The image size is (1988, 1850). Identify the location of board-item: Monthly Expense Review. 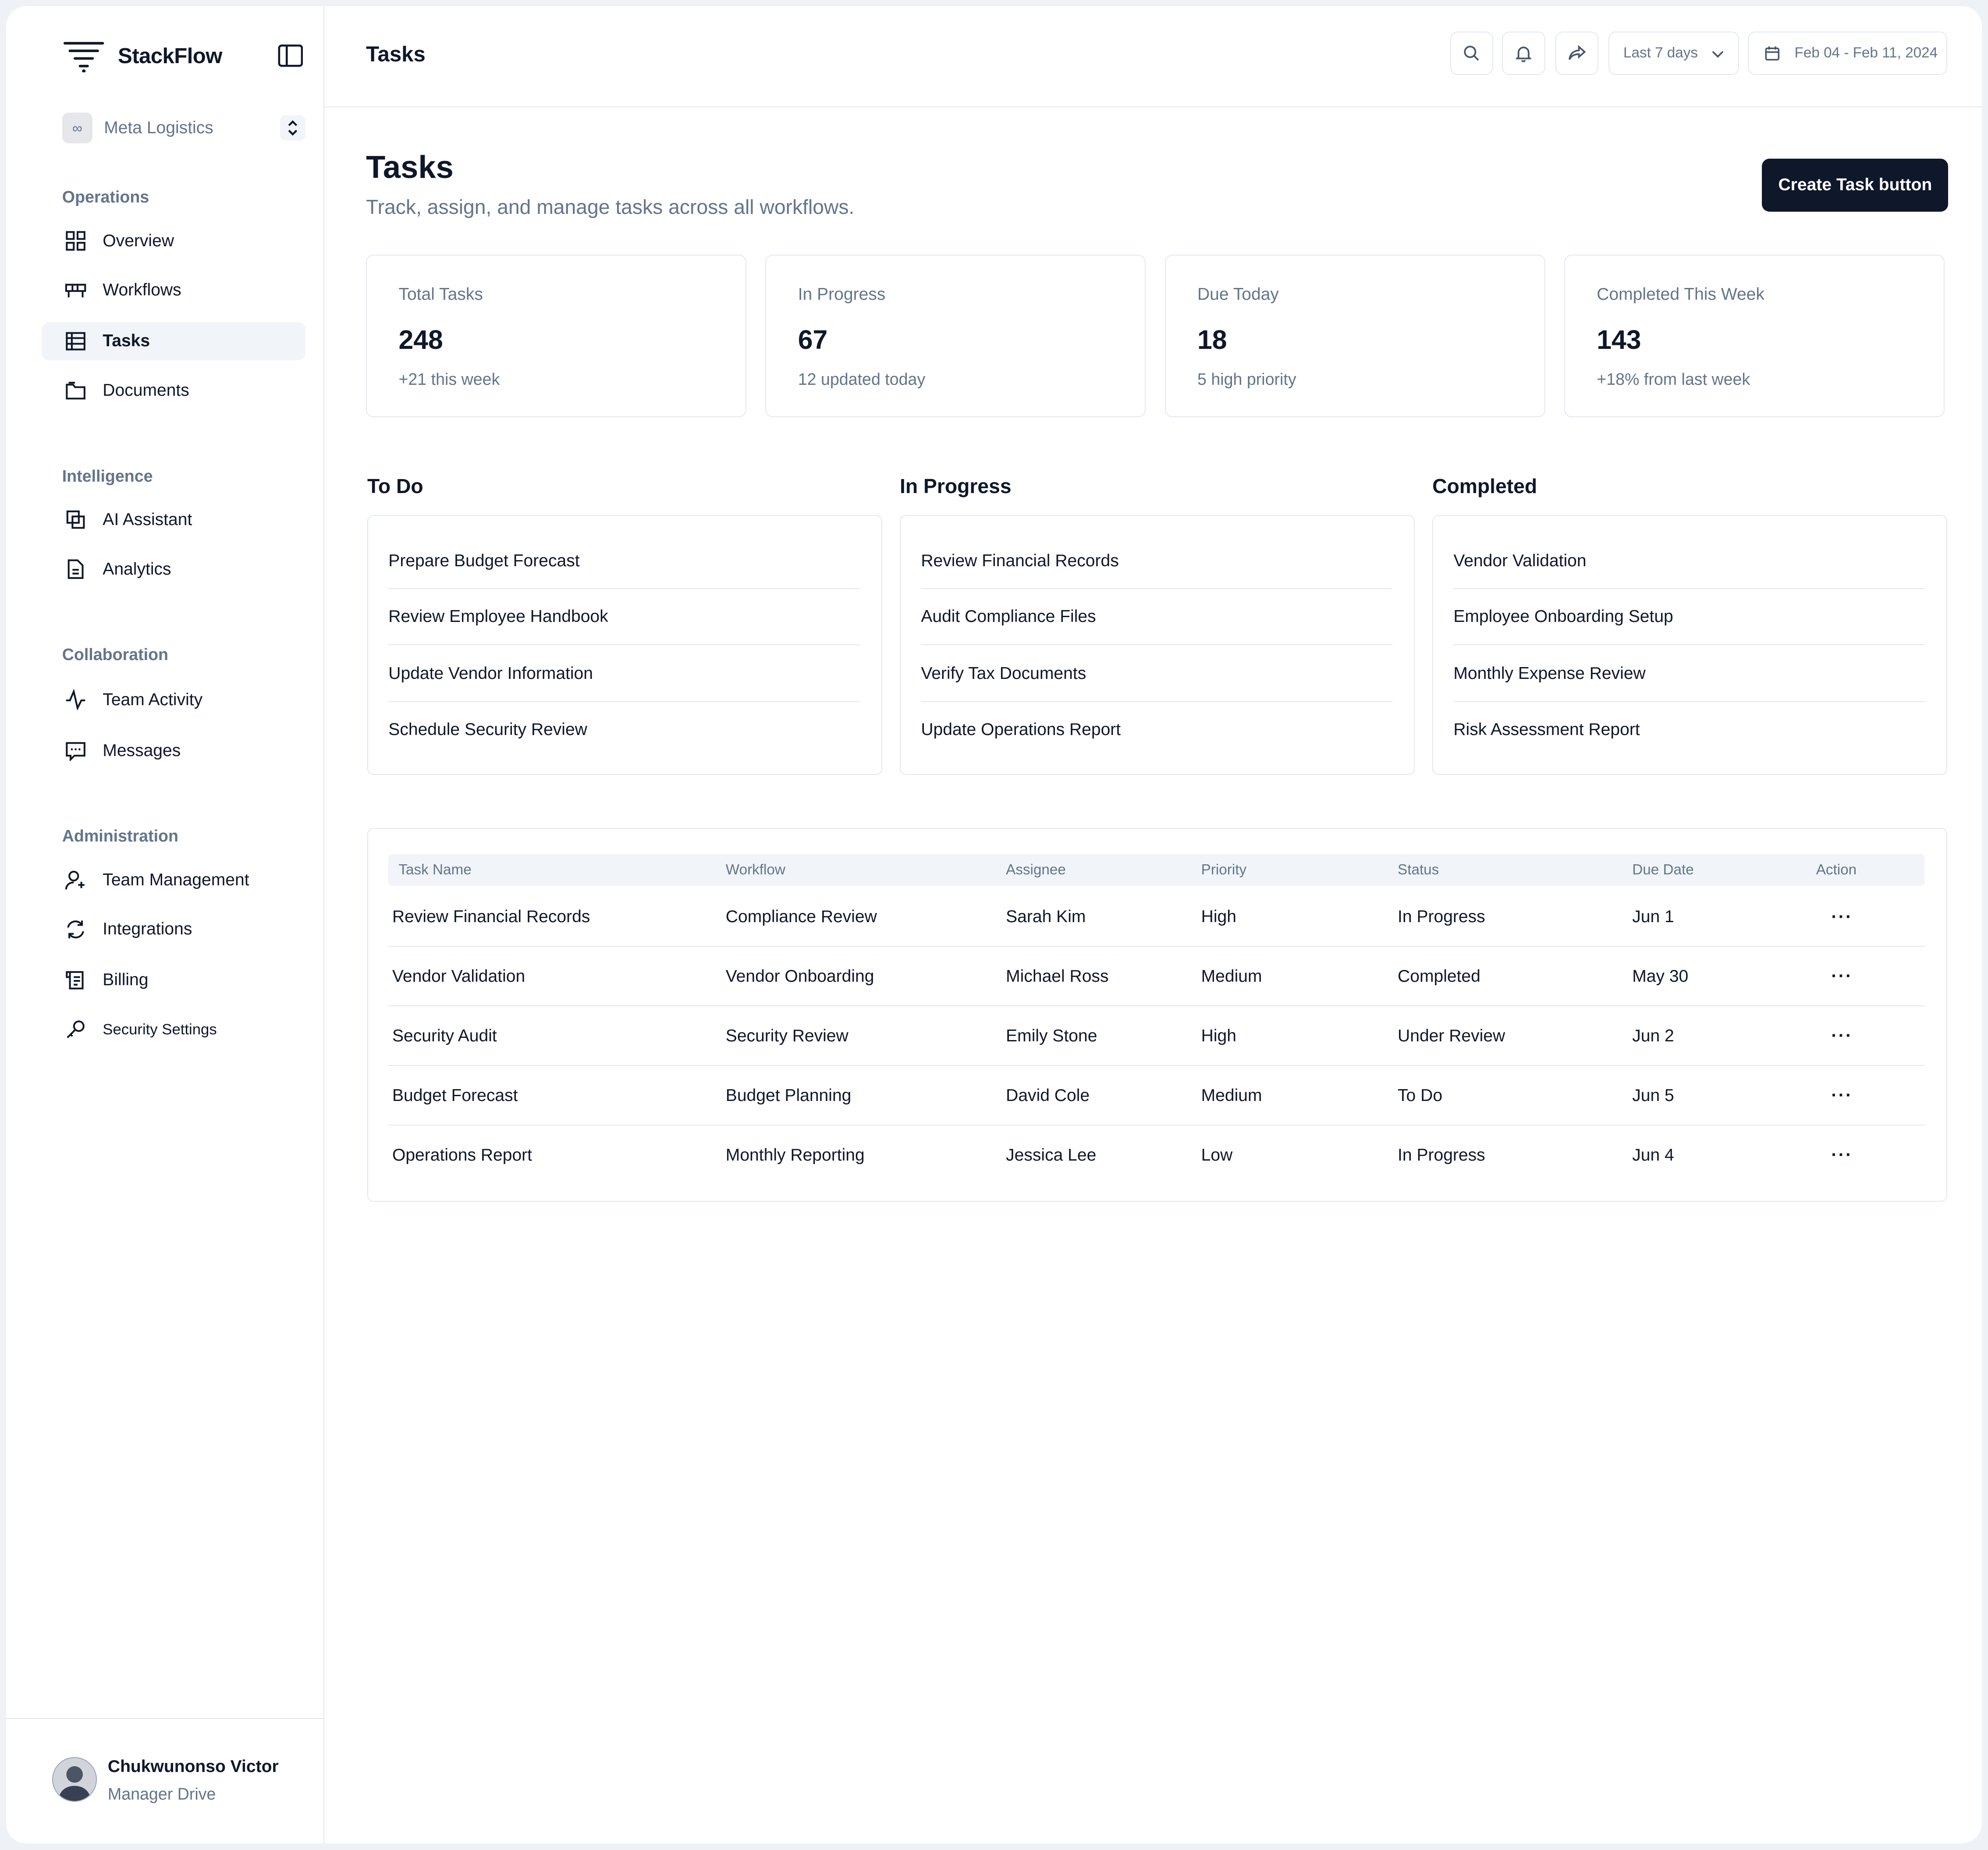
(1689, 674).